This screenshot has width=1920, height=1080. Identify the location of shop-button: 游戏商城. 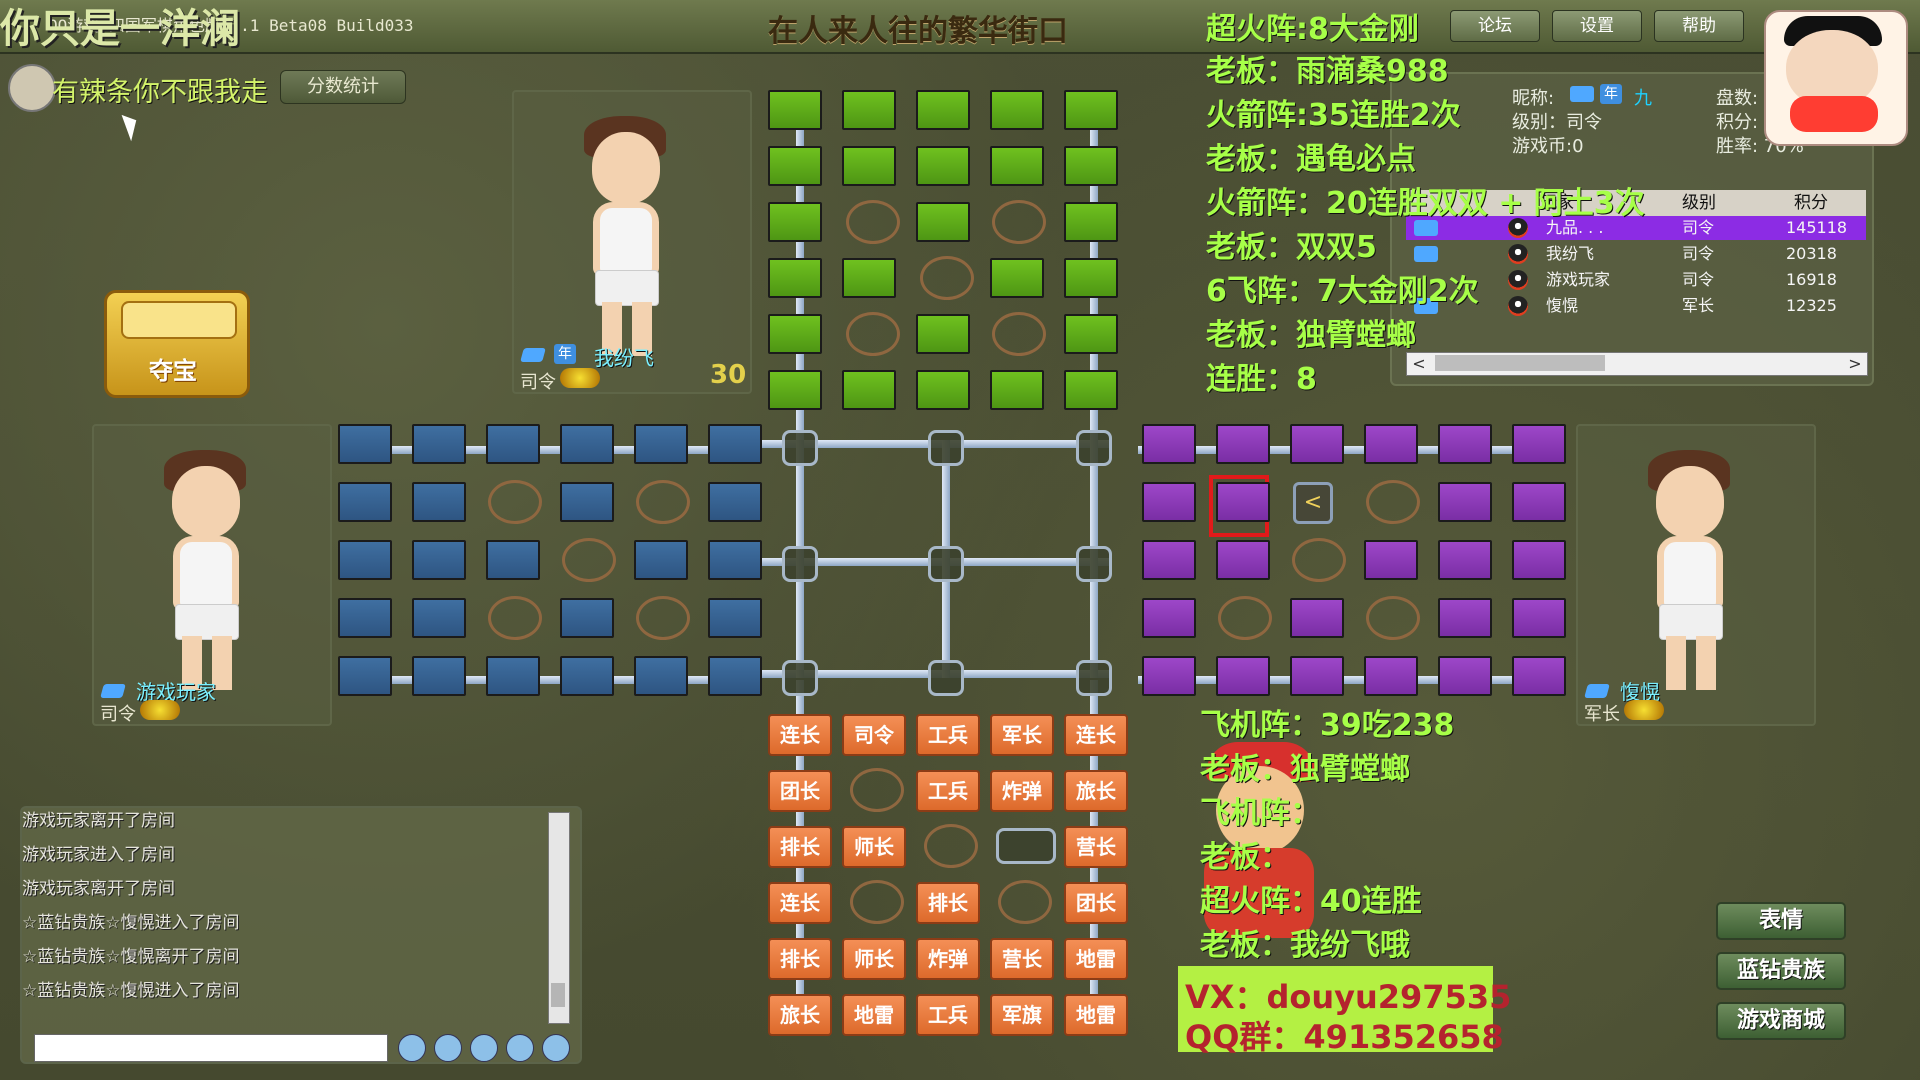
(1781, 1021).